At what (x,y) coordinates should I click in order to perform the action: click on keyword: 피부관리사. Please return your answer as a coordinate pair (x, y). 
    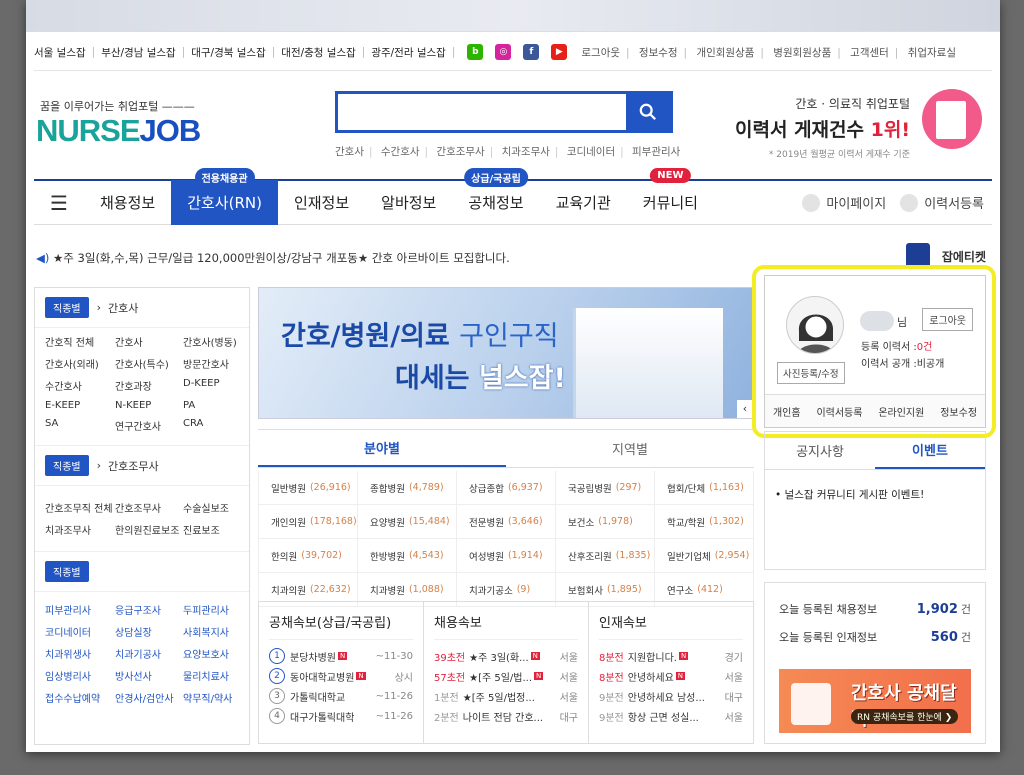
    Looking at the image, I should click on (656, 152).